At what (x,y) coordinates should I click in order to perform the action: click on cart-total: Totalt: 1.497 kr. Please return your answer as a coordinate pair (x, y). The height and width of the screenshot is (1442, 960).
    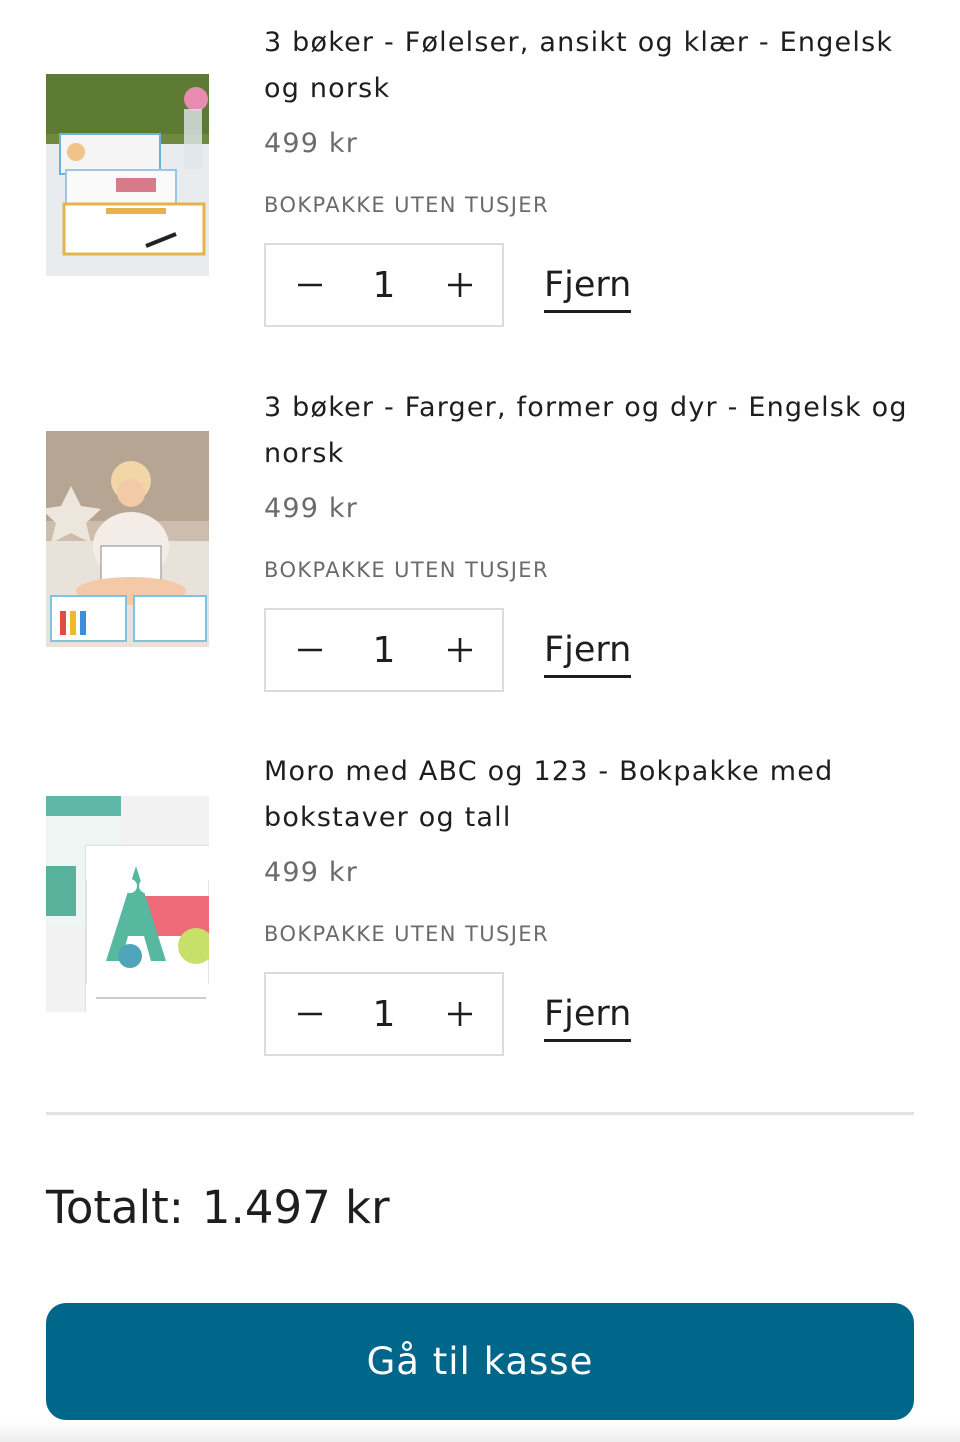
    Looking at the image, I should click on (218, 1208).